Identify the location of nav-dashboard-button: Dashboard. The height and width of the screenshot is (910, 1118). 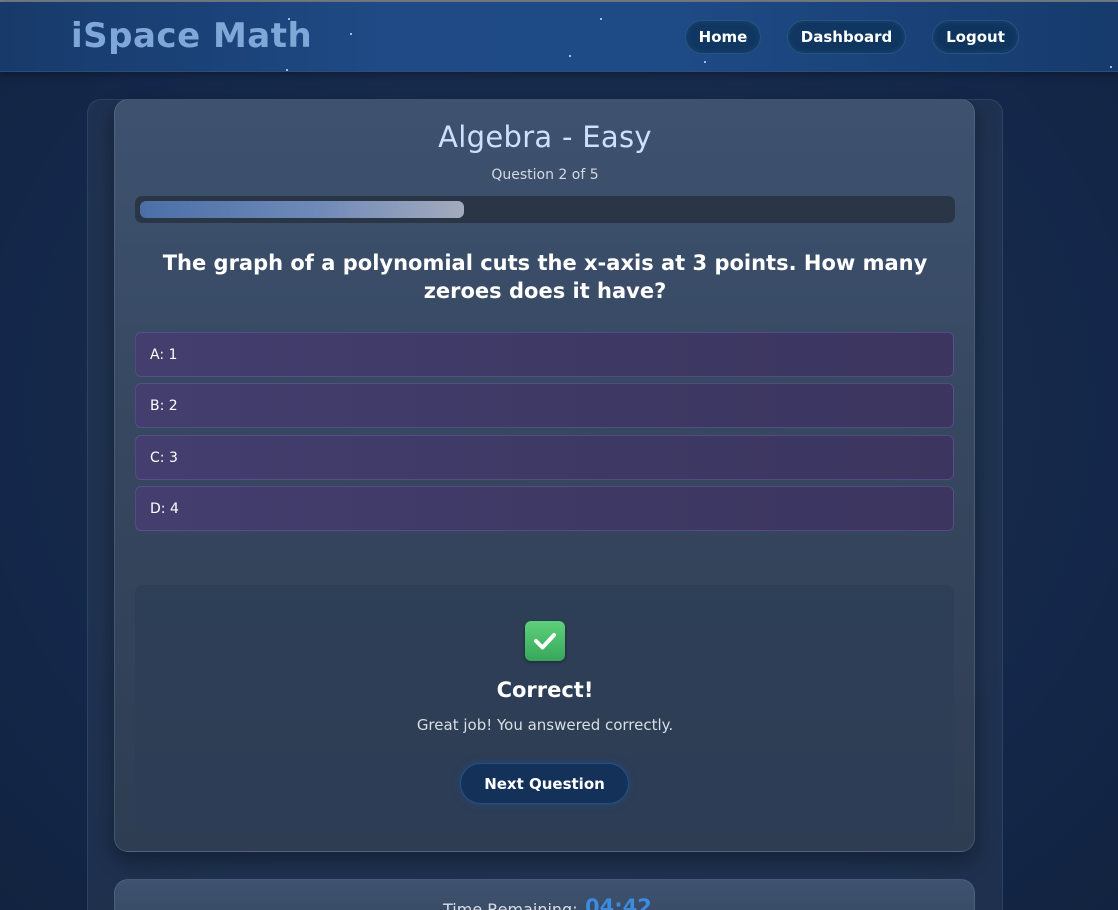
(846, 37).